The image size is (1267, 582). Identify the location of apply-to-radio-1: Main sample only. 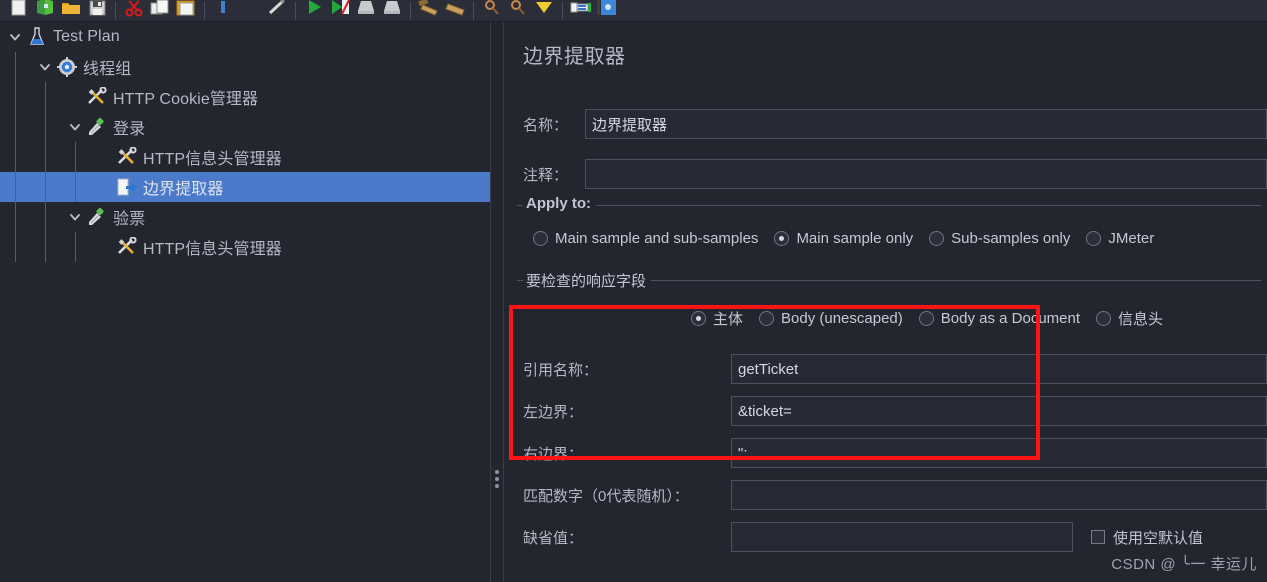
(843, 238).